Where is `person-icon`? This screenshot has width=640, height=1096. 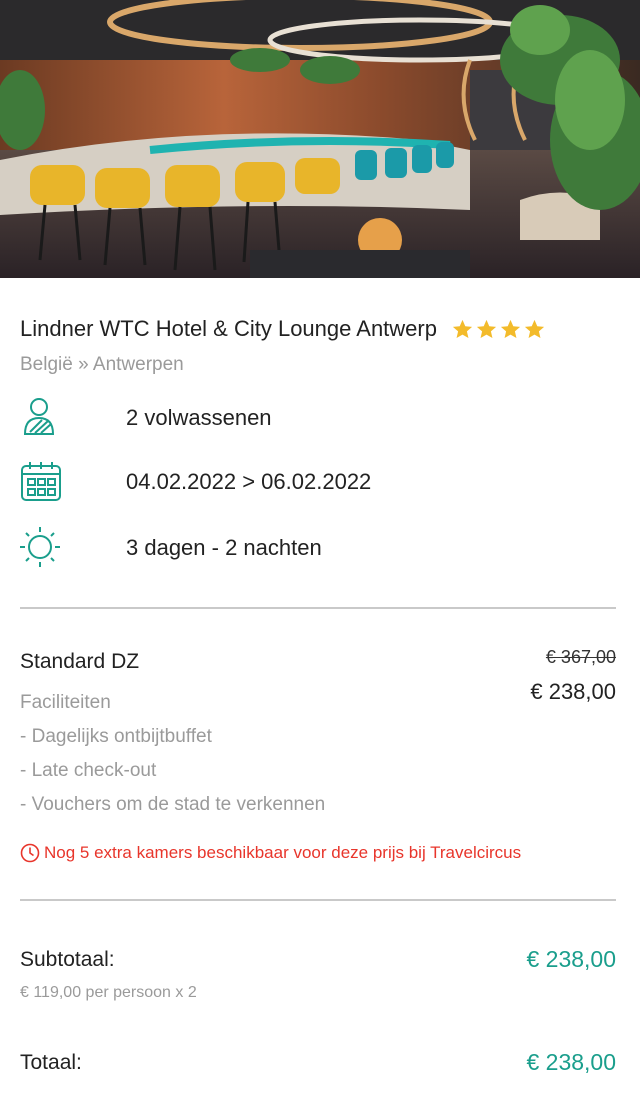 person-icon is located at coordinates (39, 416).